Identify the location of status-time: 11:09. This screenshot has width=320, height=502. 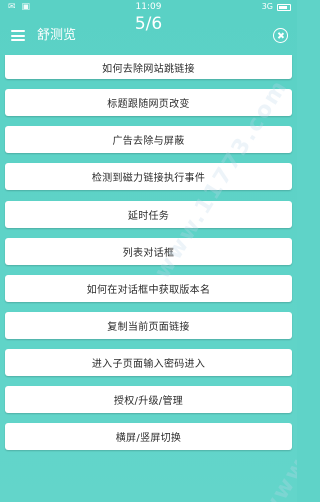
(148, 7).